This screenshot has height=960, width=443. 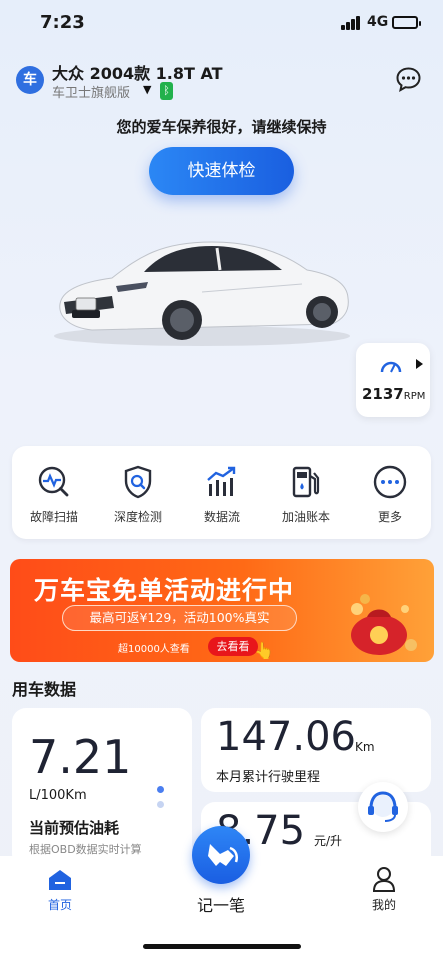 I want to click on fuel-label: 当前预估油耗, so click(x=74, y=828).